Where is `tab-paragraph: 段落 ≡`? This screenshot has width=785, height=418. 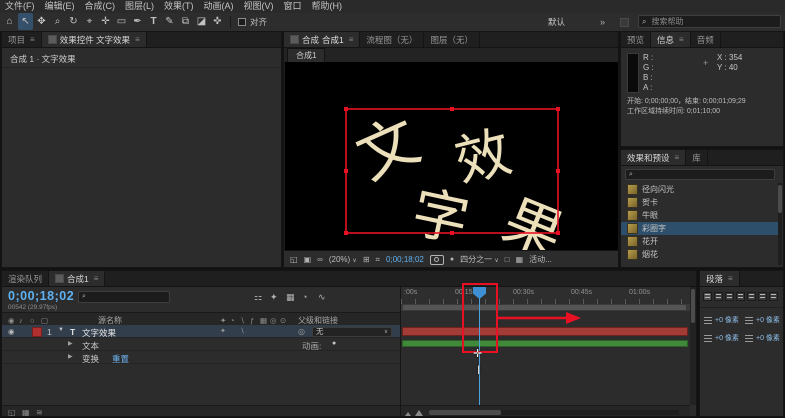 tab-paragraph: 段落 ≡ is located at coordinates (720, 278).